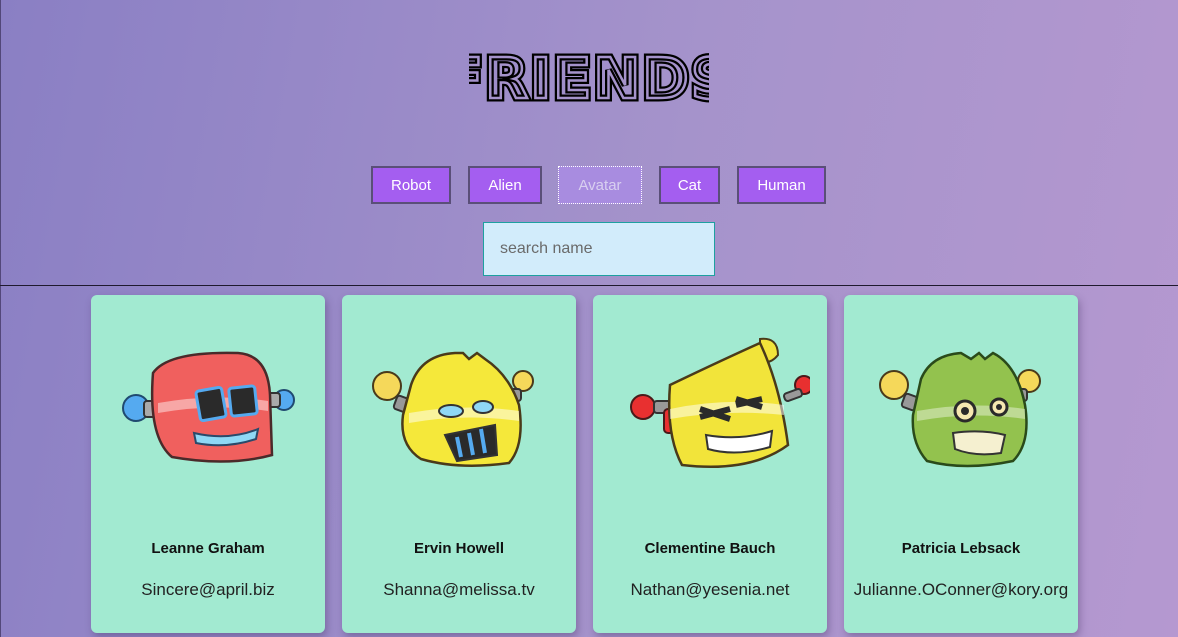 This screenshot has width=1178, height=637. I want to click on card-name: Ervin Howell, so click(459, 548).